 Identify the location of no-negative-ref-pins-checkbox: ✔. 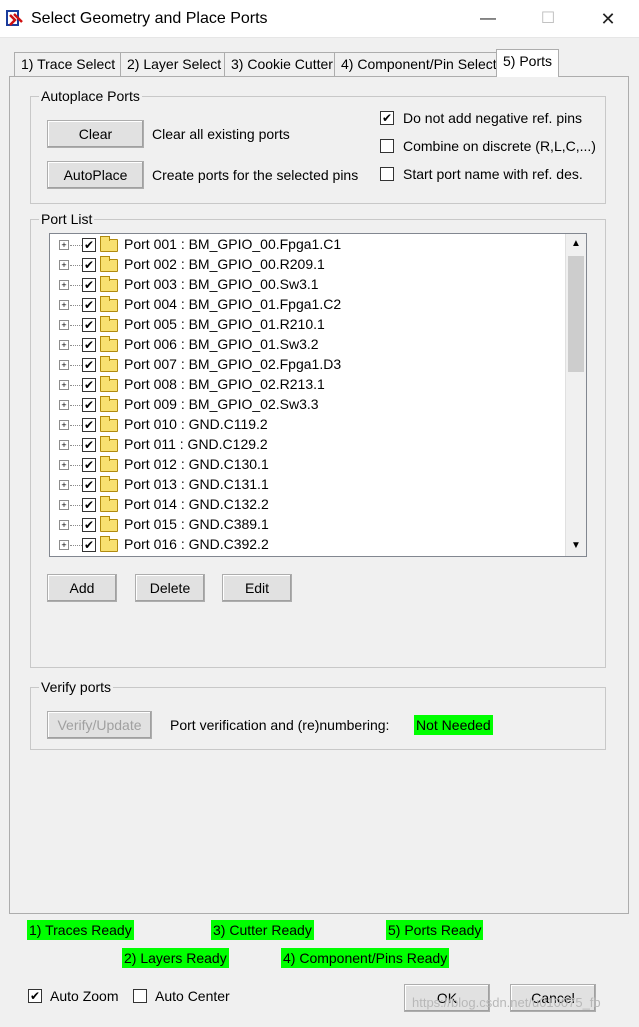
(387, 118).